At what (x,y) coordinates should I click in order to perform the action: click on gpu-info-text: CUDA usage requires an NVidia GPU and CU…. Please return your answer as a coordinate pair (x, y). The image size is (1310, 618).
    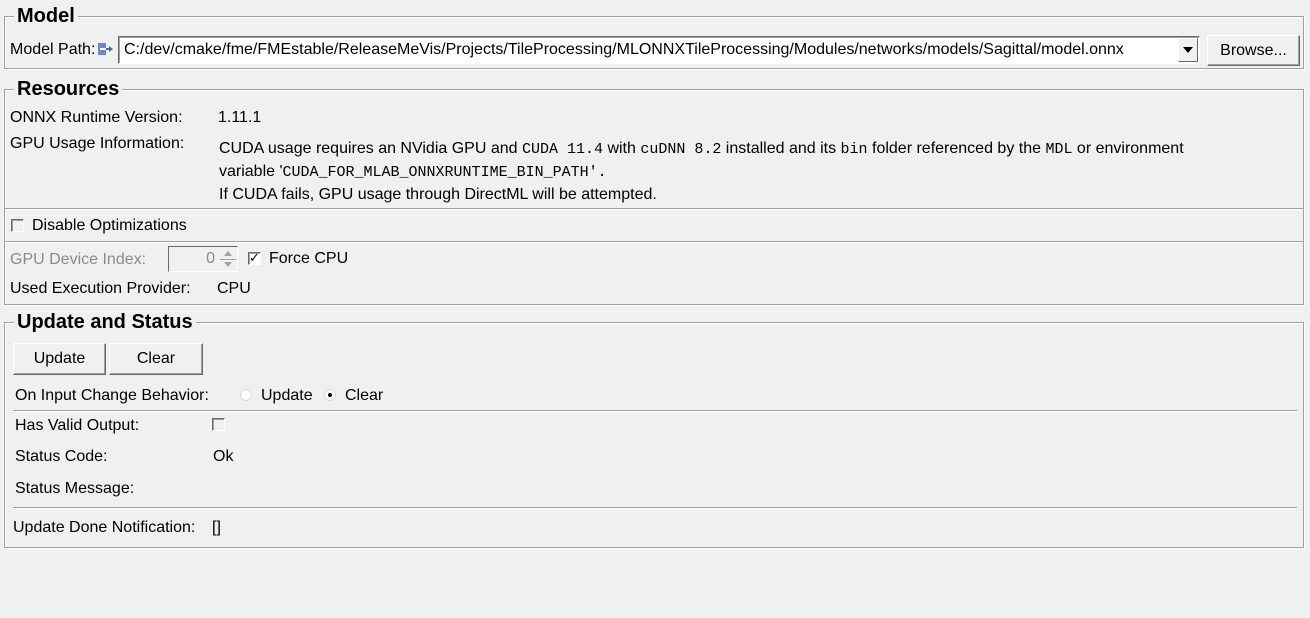
    Looking at the image, I should click on (701, 172).